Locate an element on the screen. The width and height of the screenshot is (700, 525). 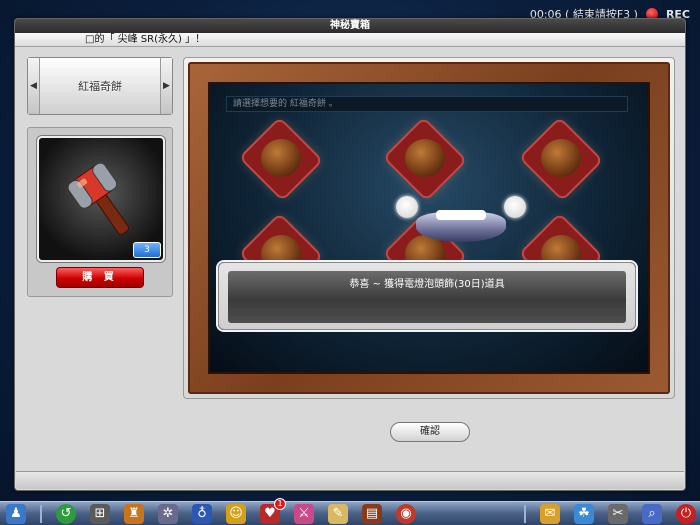
quantity-badge: 3 is located at coordinates (147, 250).